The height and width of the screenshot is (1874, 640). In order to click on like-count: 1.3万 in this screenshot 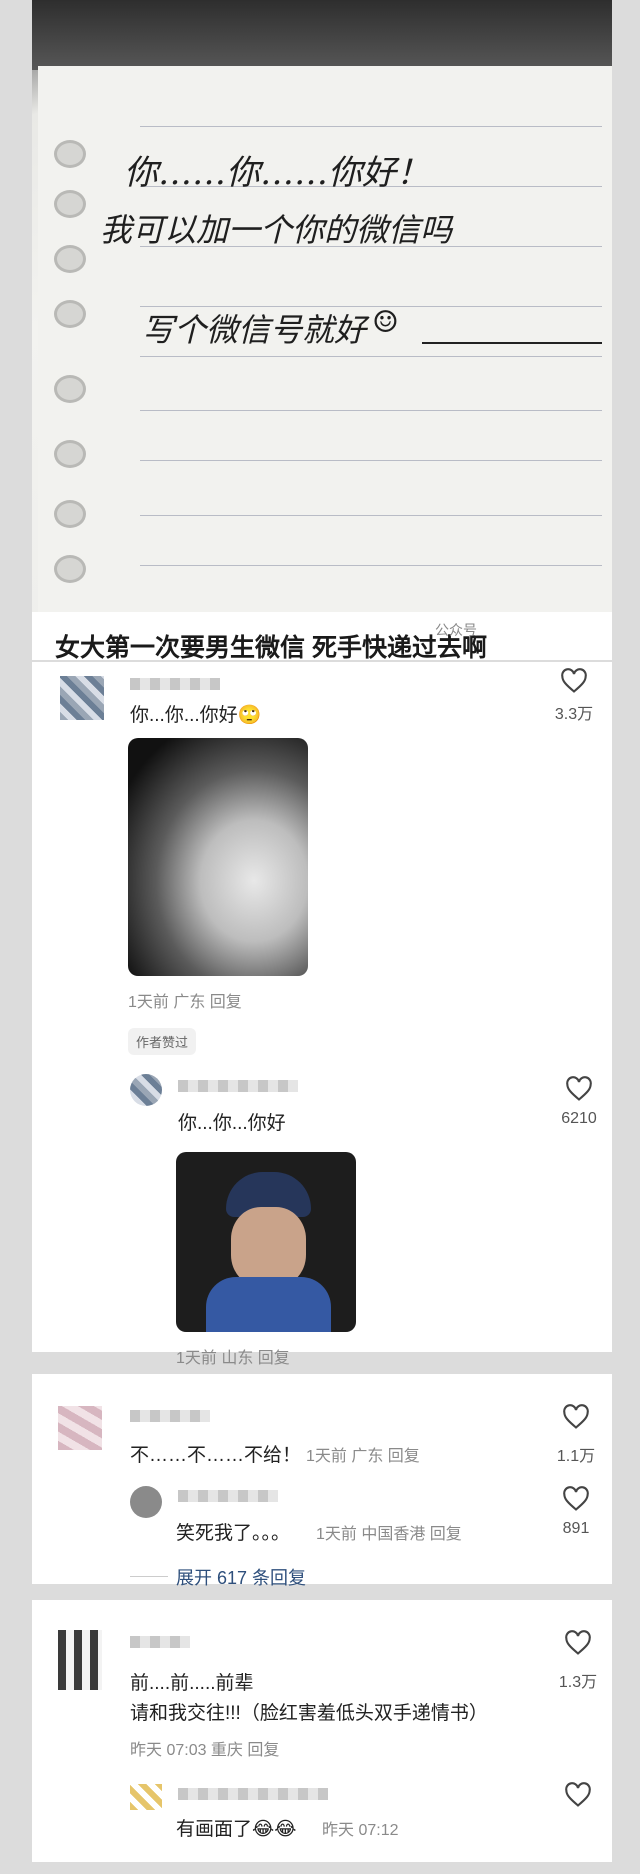, I will do `click(578, 1682)`.